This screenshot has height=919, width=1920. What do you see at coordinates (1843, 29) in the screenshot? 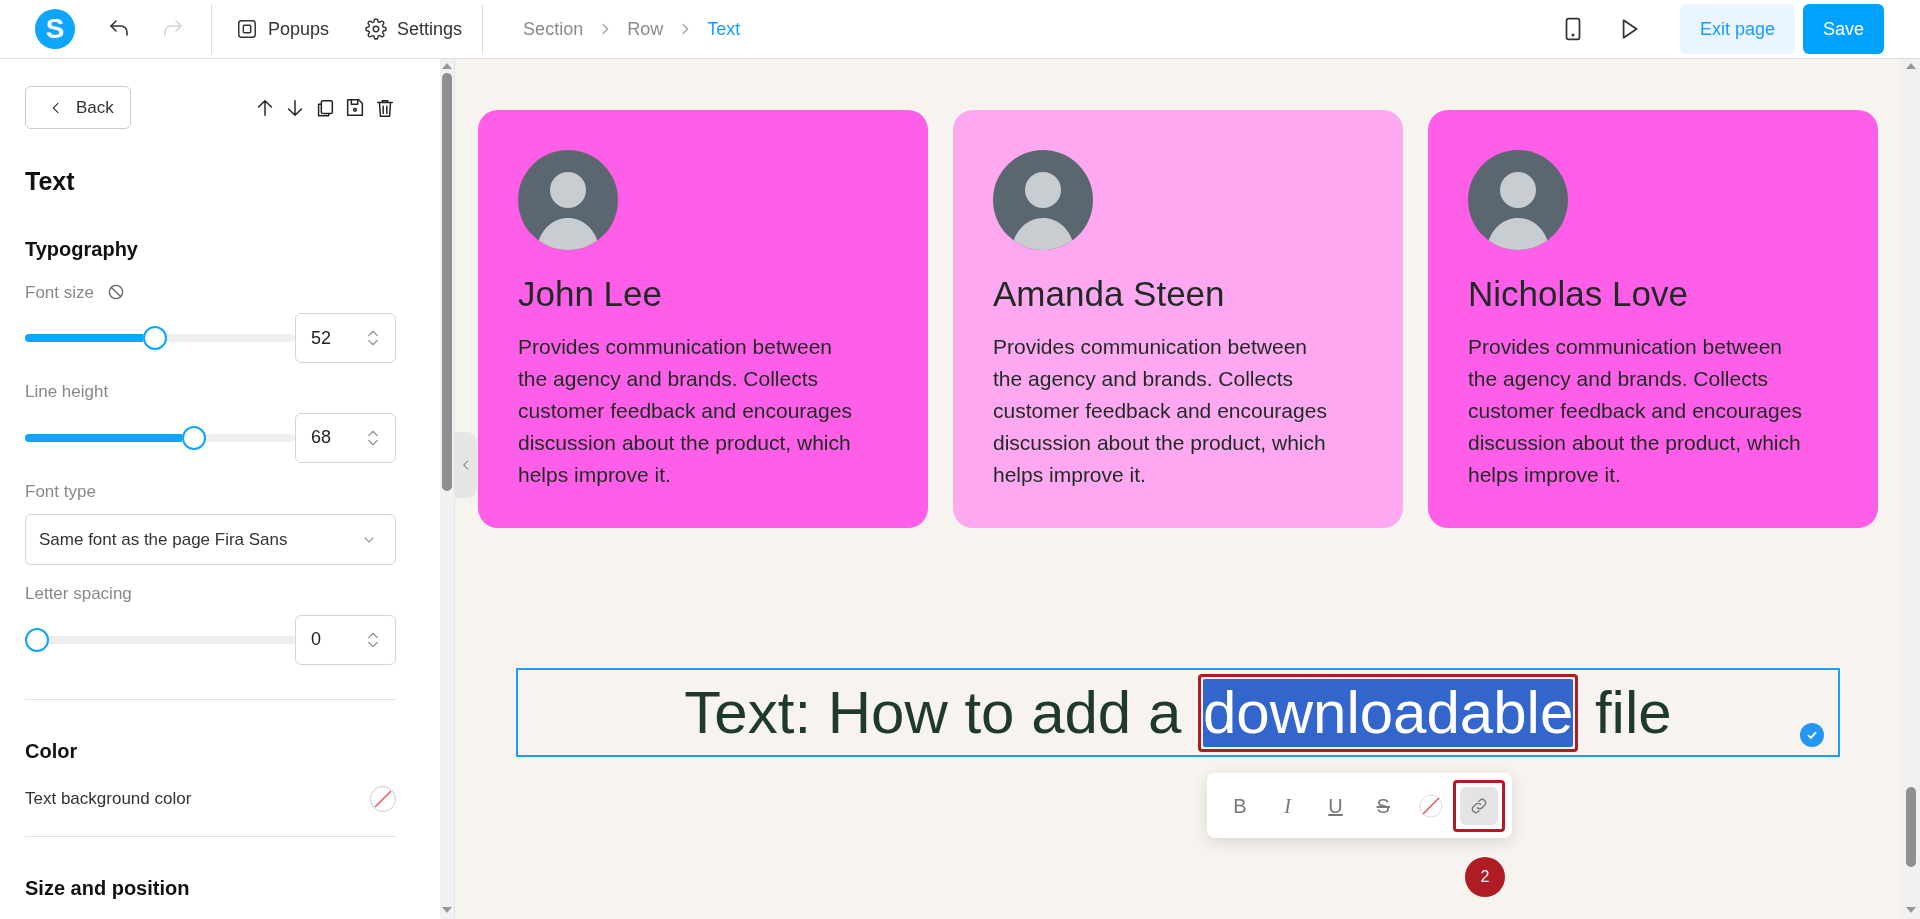
I see `save-button: Save` at bounding box center [1843, 29].